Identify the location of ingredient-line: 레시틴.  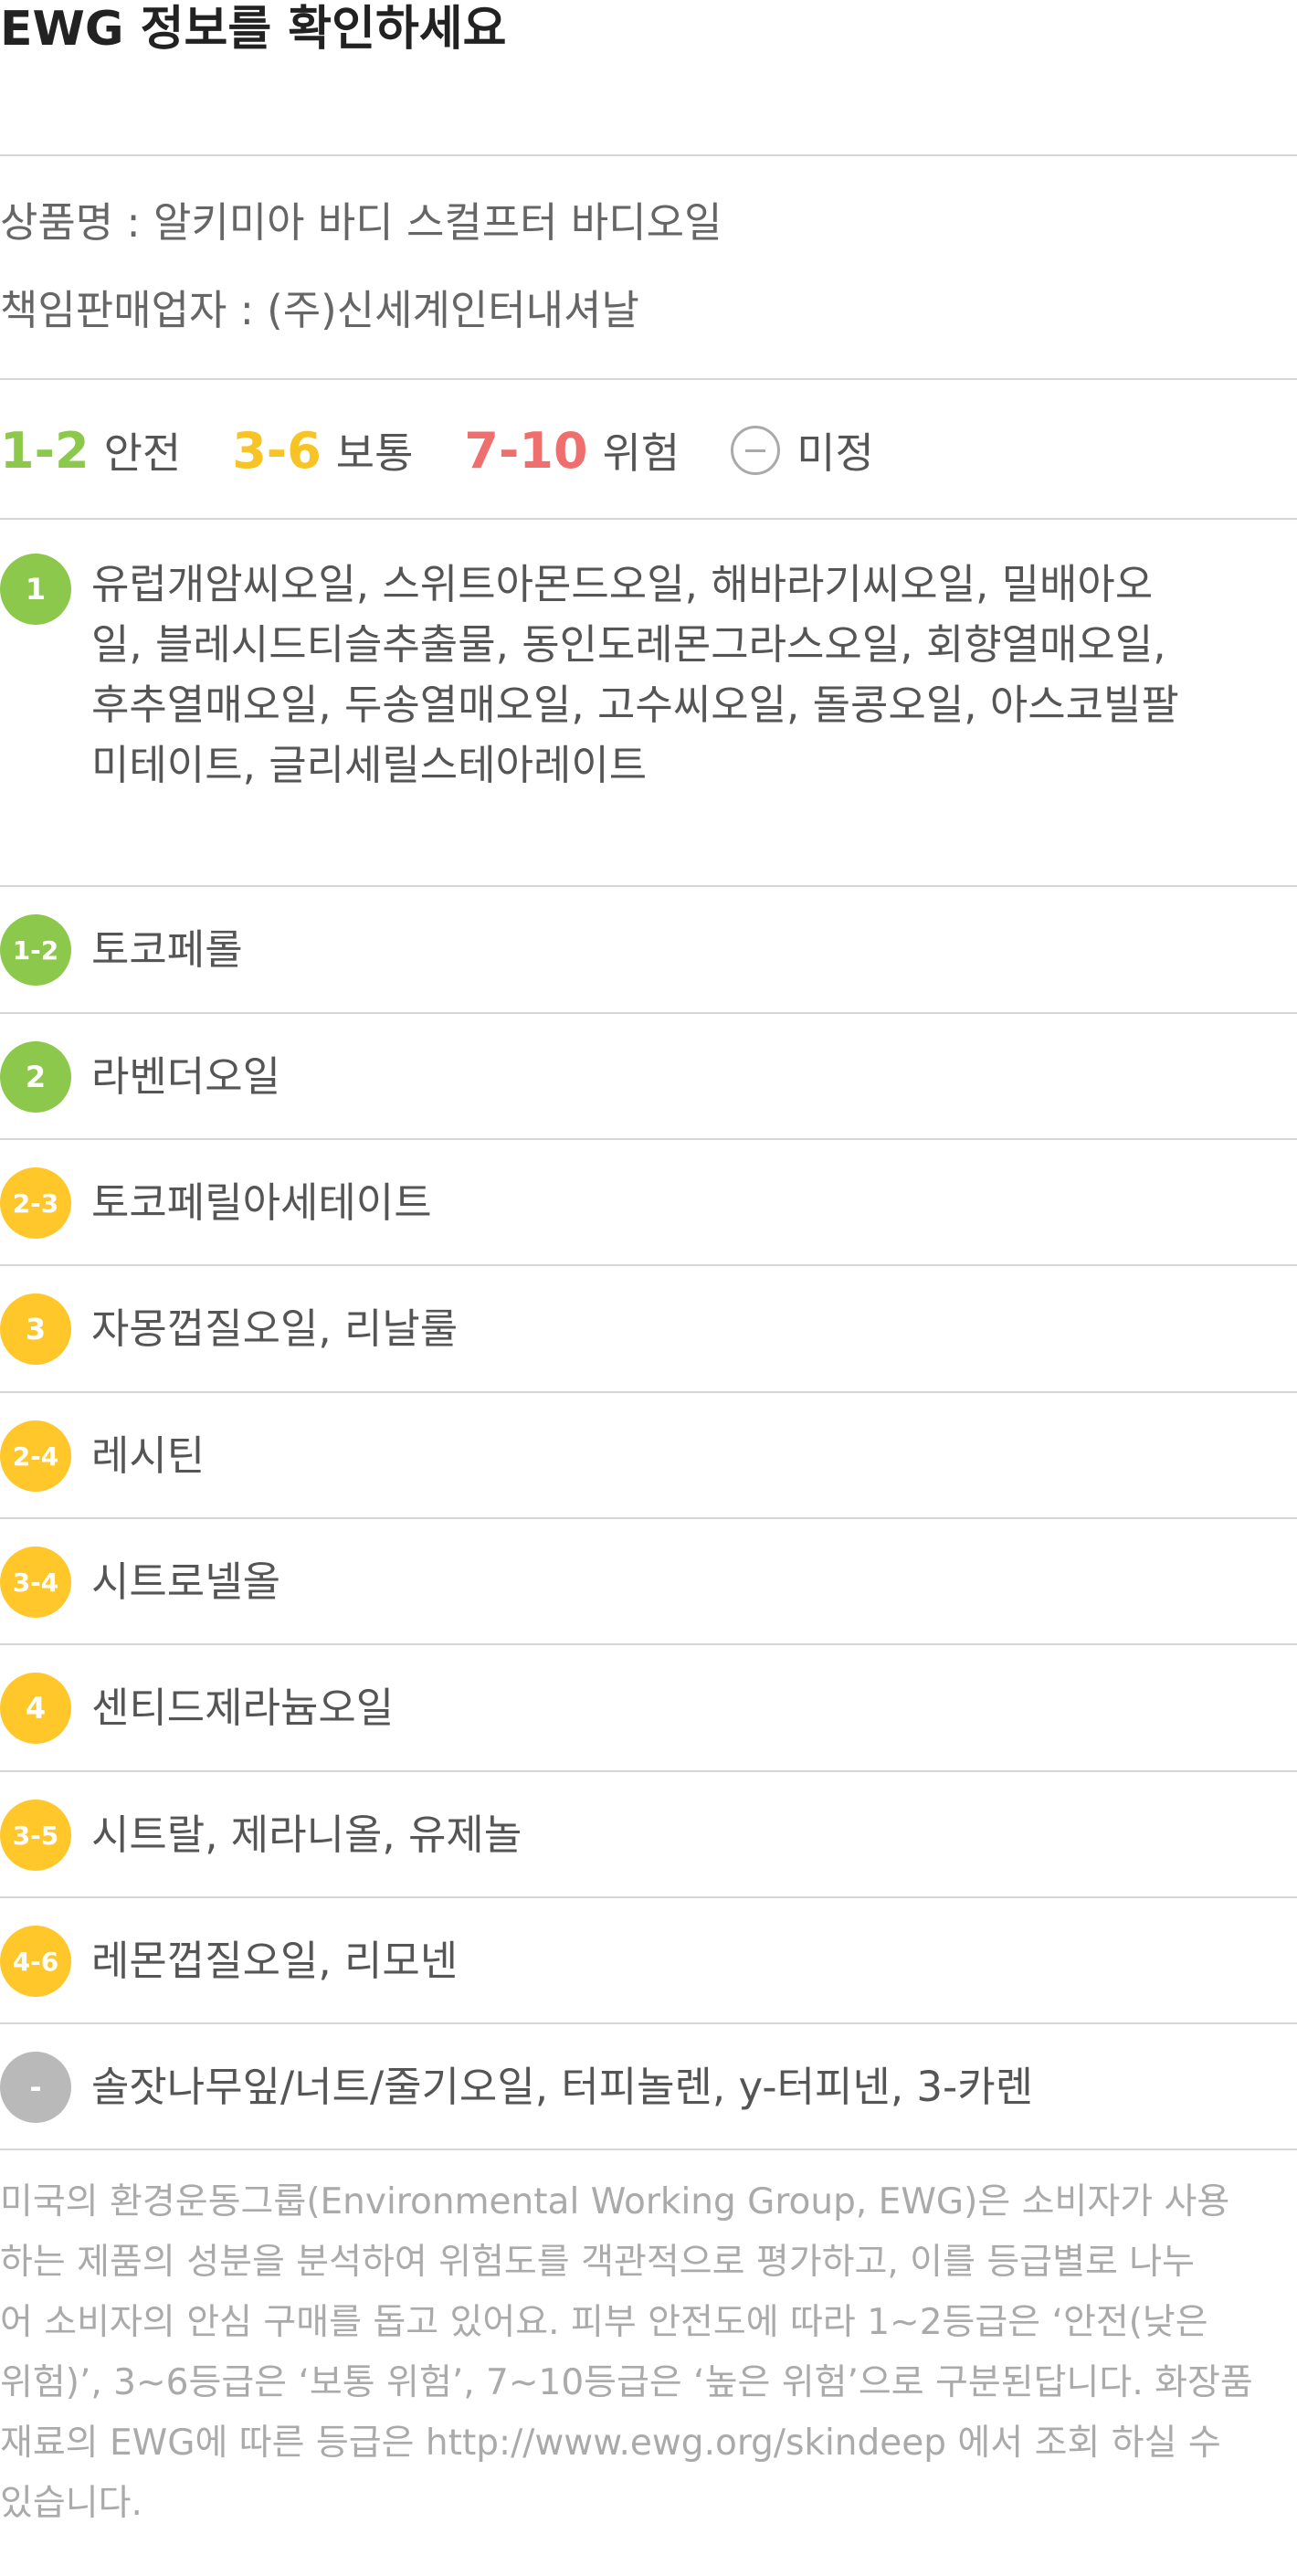
(148, 1455).